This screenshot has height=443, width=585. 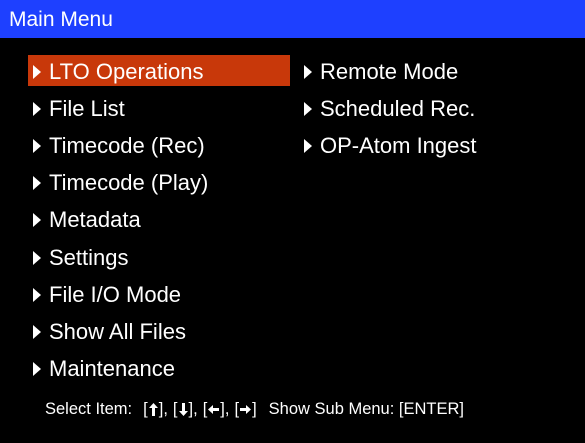 I want to click on menu-item-remote-mode: Remote Mode, so click(x=389, y=71).